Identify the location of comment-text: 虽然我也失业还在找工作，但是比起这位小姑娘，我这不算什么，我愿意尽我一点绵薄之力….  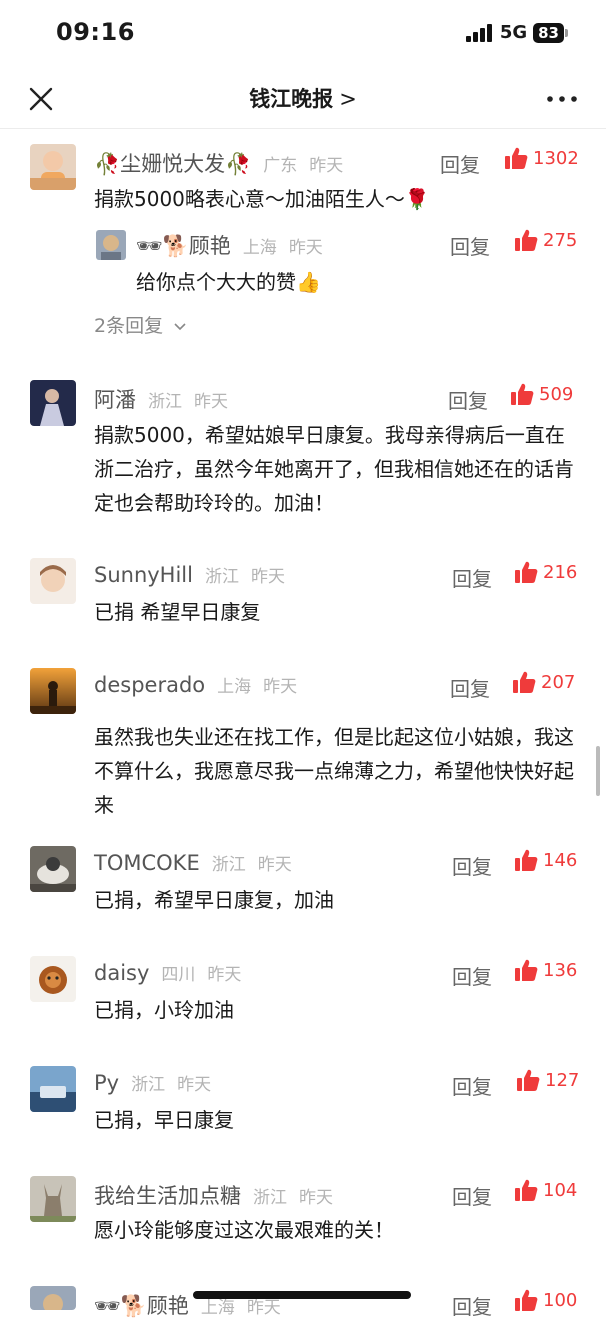
(334, 771).